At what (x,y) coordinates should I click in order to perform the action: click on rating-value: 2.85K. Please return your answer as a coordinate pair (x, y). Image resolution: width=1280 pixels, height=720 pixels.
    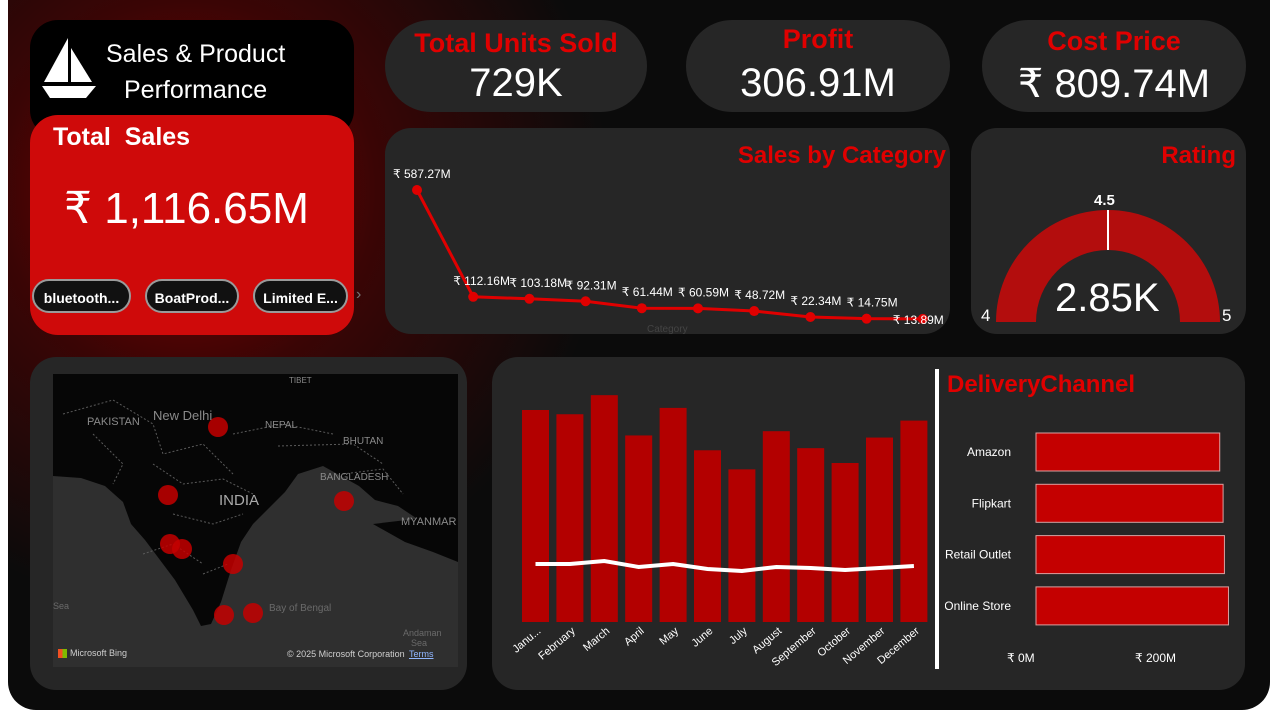
    Looking at the image, I should click on (1107, 298).